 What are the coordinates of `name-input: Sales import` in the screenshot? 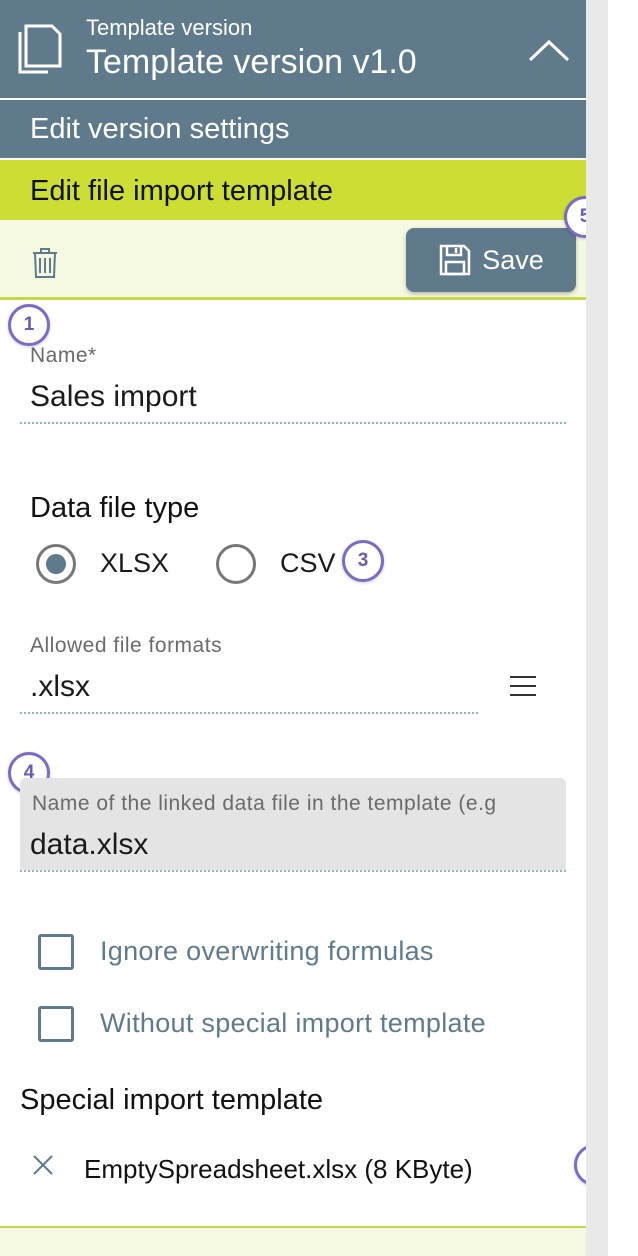 It's located at (113, 397).